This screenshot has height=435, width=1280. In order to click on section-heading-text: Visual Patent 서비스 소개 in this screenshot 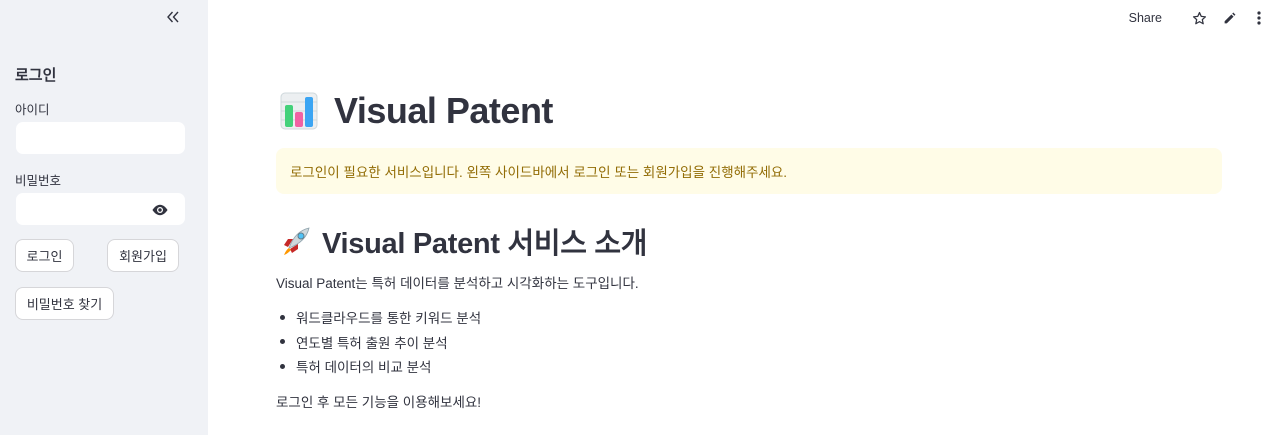, I will do `click(485, 244)`.